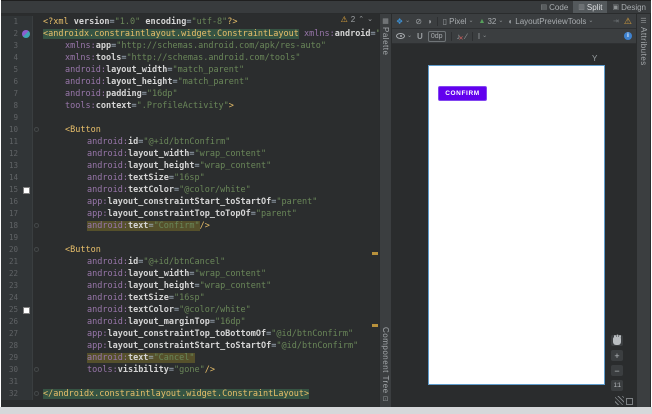 The width and height of the screenshot is (652, 414). I want to click on inspection-widget: ⚠ 2 ⌃ ⌄, so click(357, 19).